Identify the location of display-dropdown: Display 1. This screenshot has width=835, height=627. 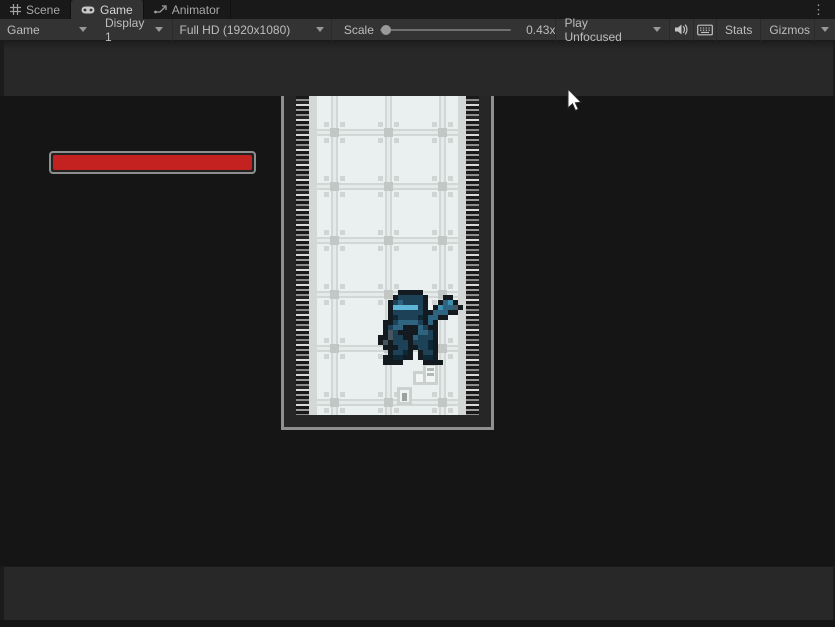
(134, 29).